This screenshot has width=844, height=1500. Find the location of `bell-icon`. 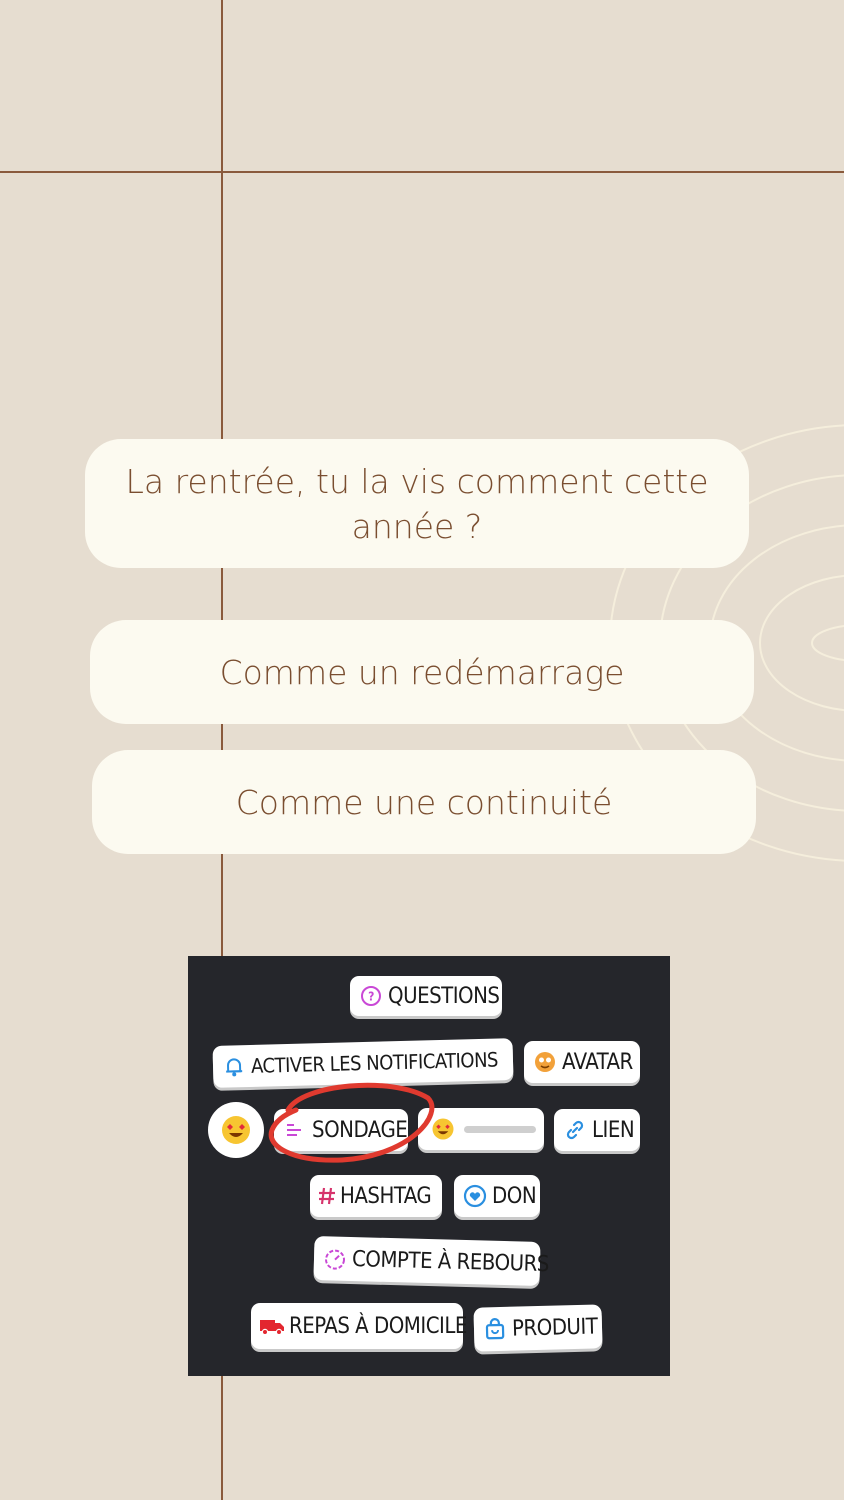

bell-icon is located at coordinates (234, 1066).